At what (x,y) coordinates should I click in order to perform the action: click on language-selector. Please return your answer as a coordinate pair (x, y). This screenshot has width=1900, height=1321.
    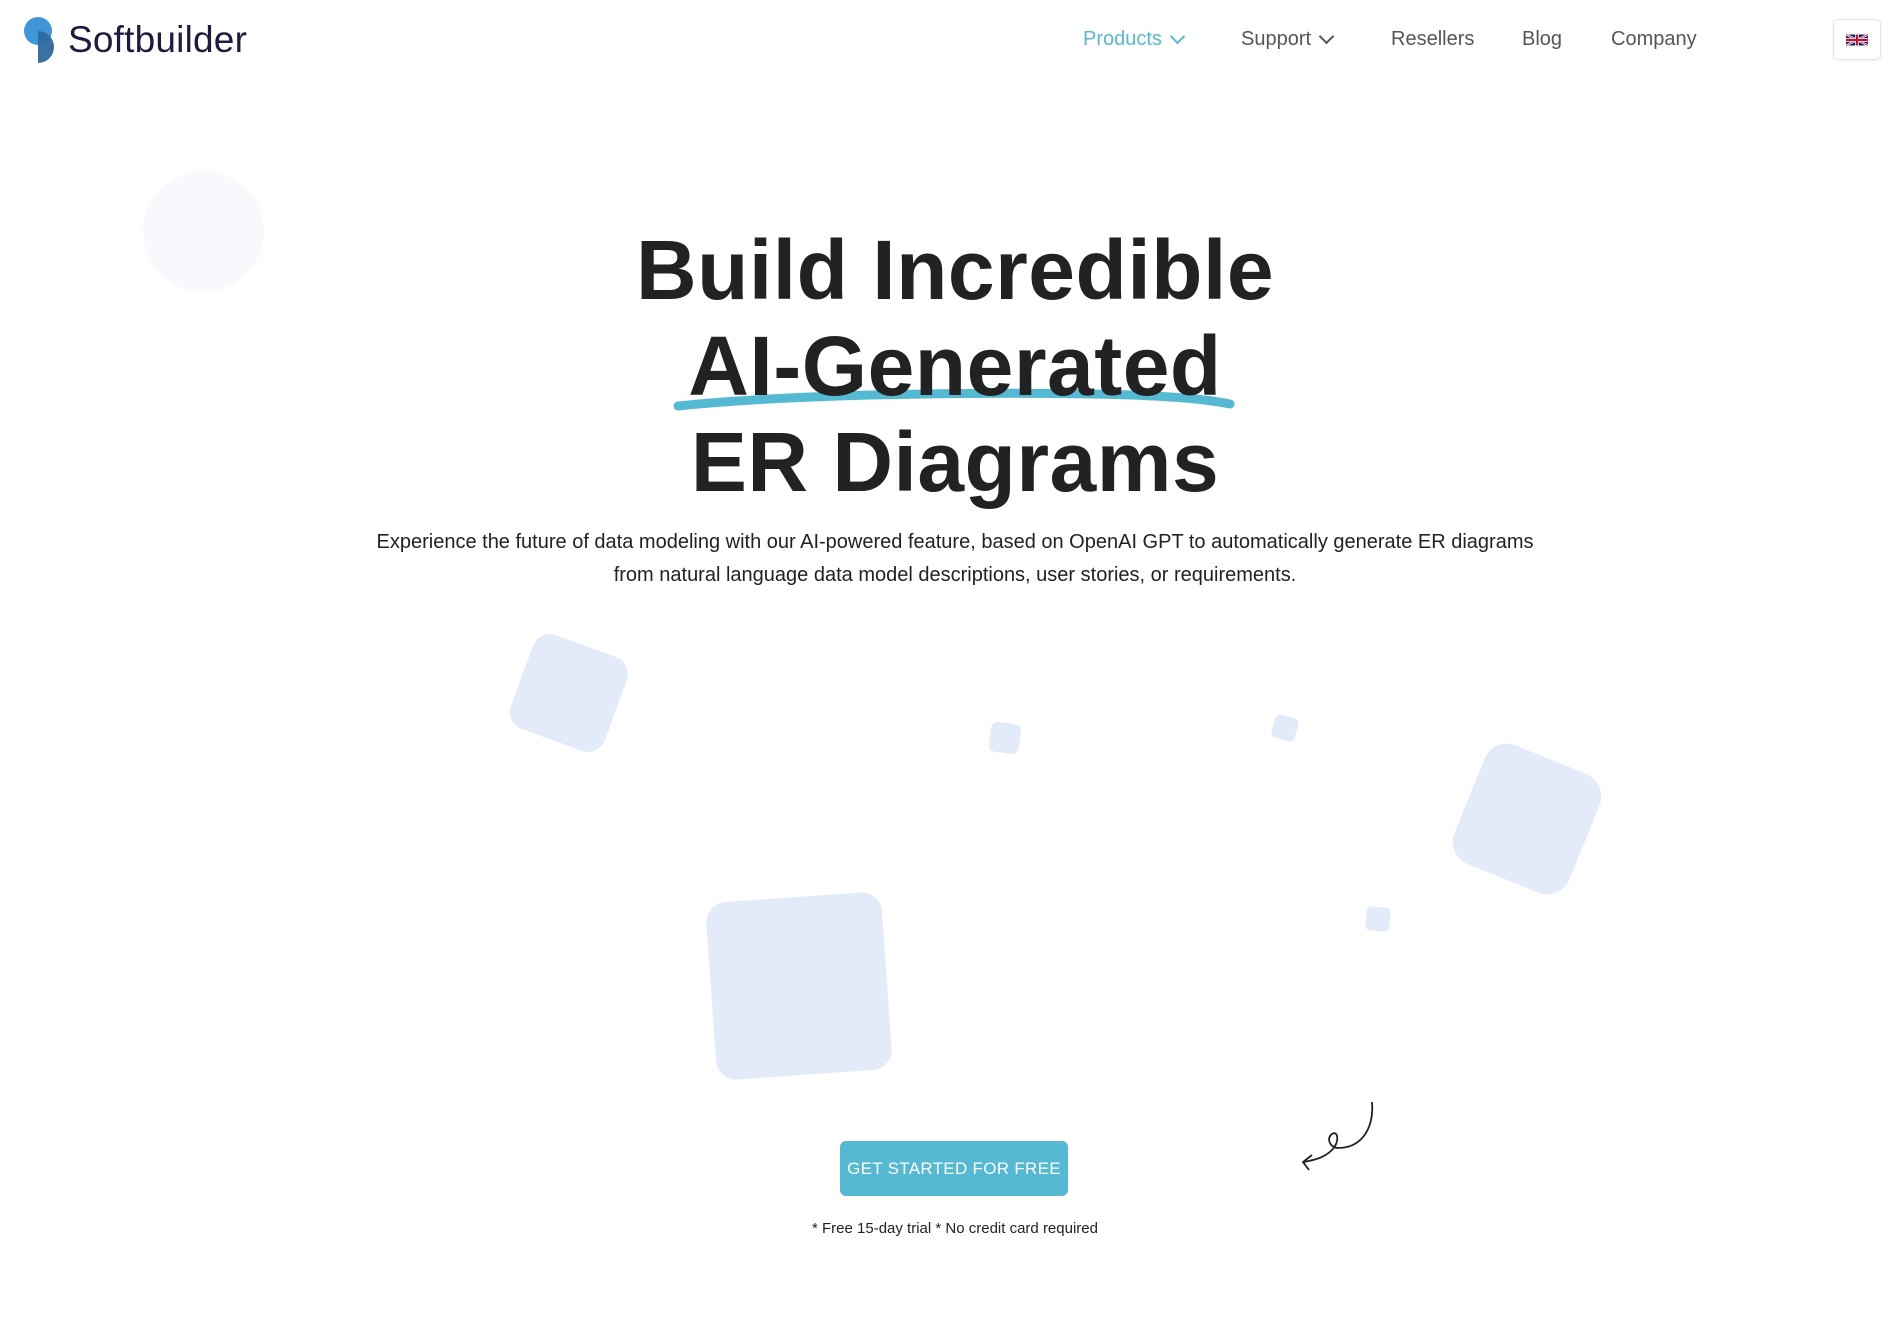
    Looking at the image, I should click on (1857, 39).